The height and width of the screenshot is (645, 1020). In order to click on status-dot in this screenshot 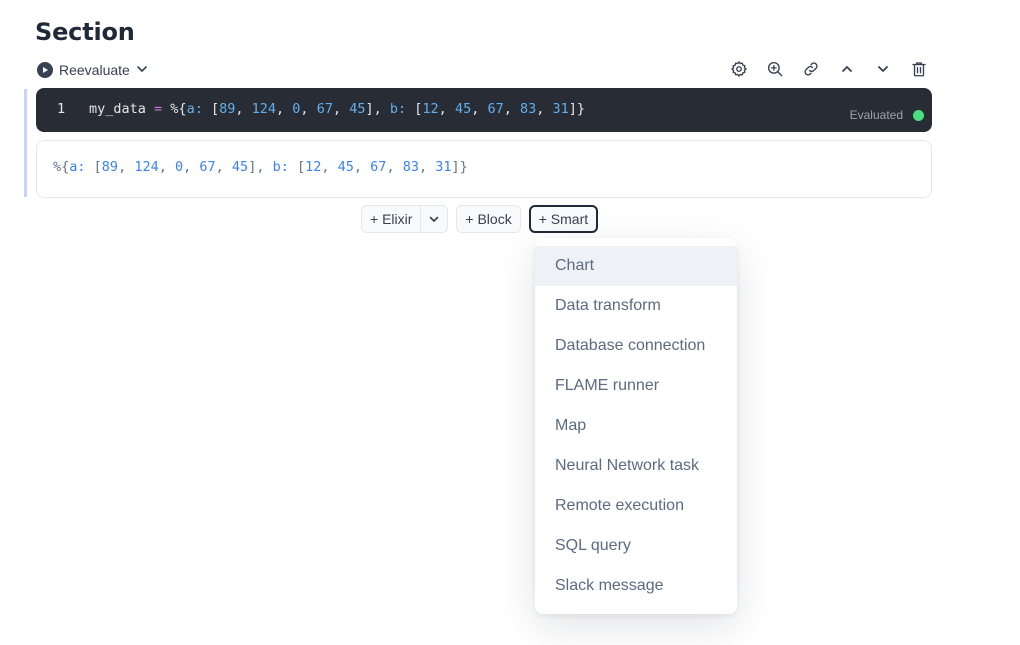, I will do `click(918, 115)`.